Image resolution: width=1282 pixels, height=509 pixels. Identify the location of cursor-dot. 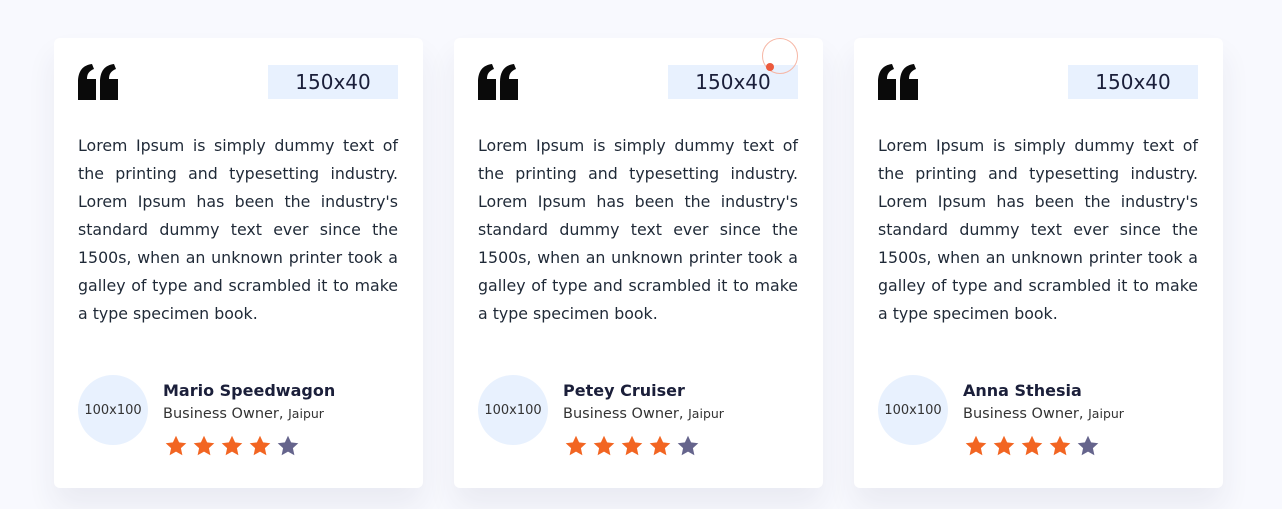
(770, 67).